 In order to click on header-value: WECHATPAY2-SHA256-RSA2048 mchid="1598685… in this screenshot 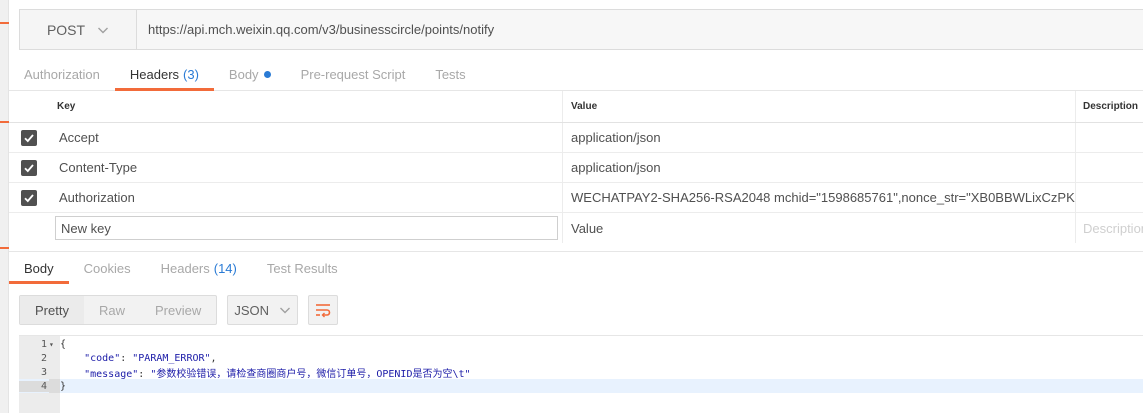, I will do `click(823, 197)`.